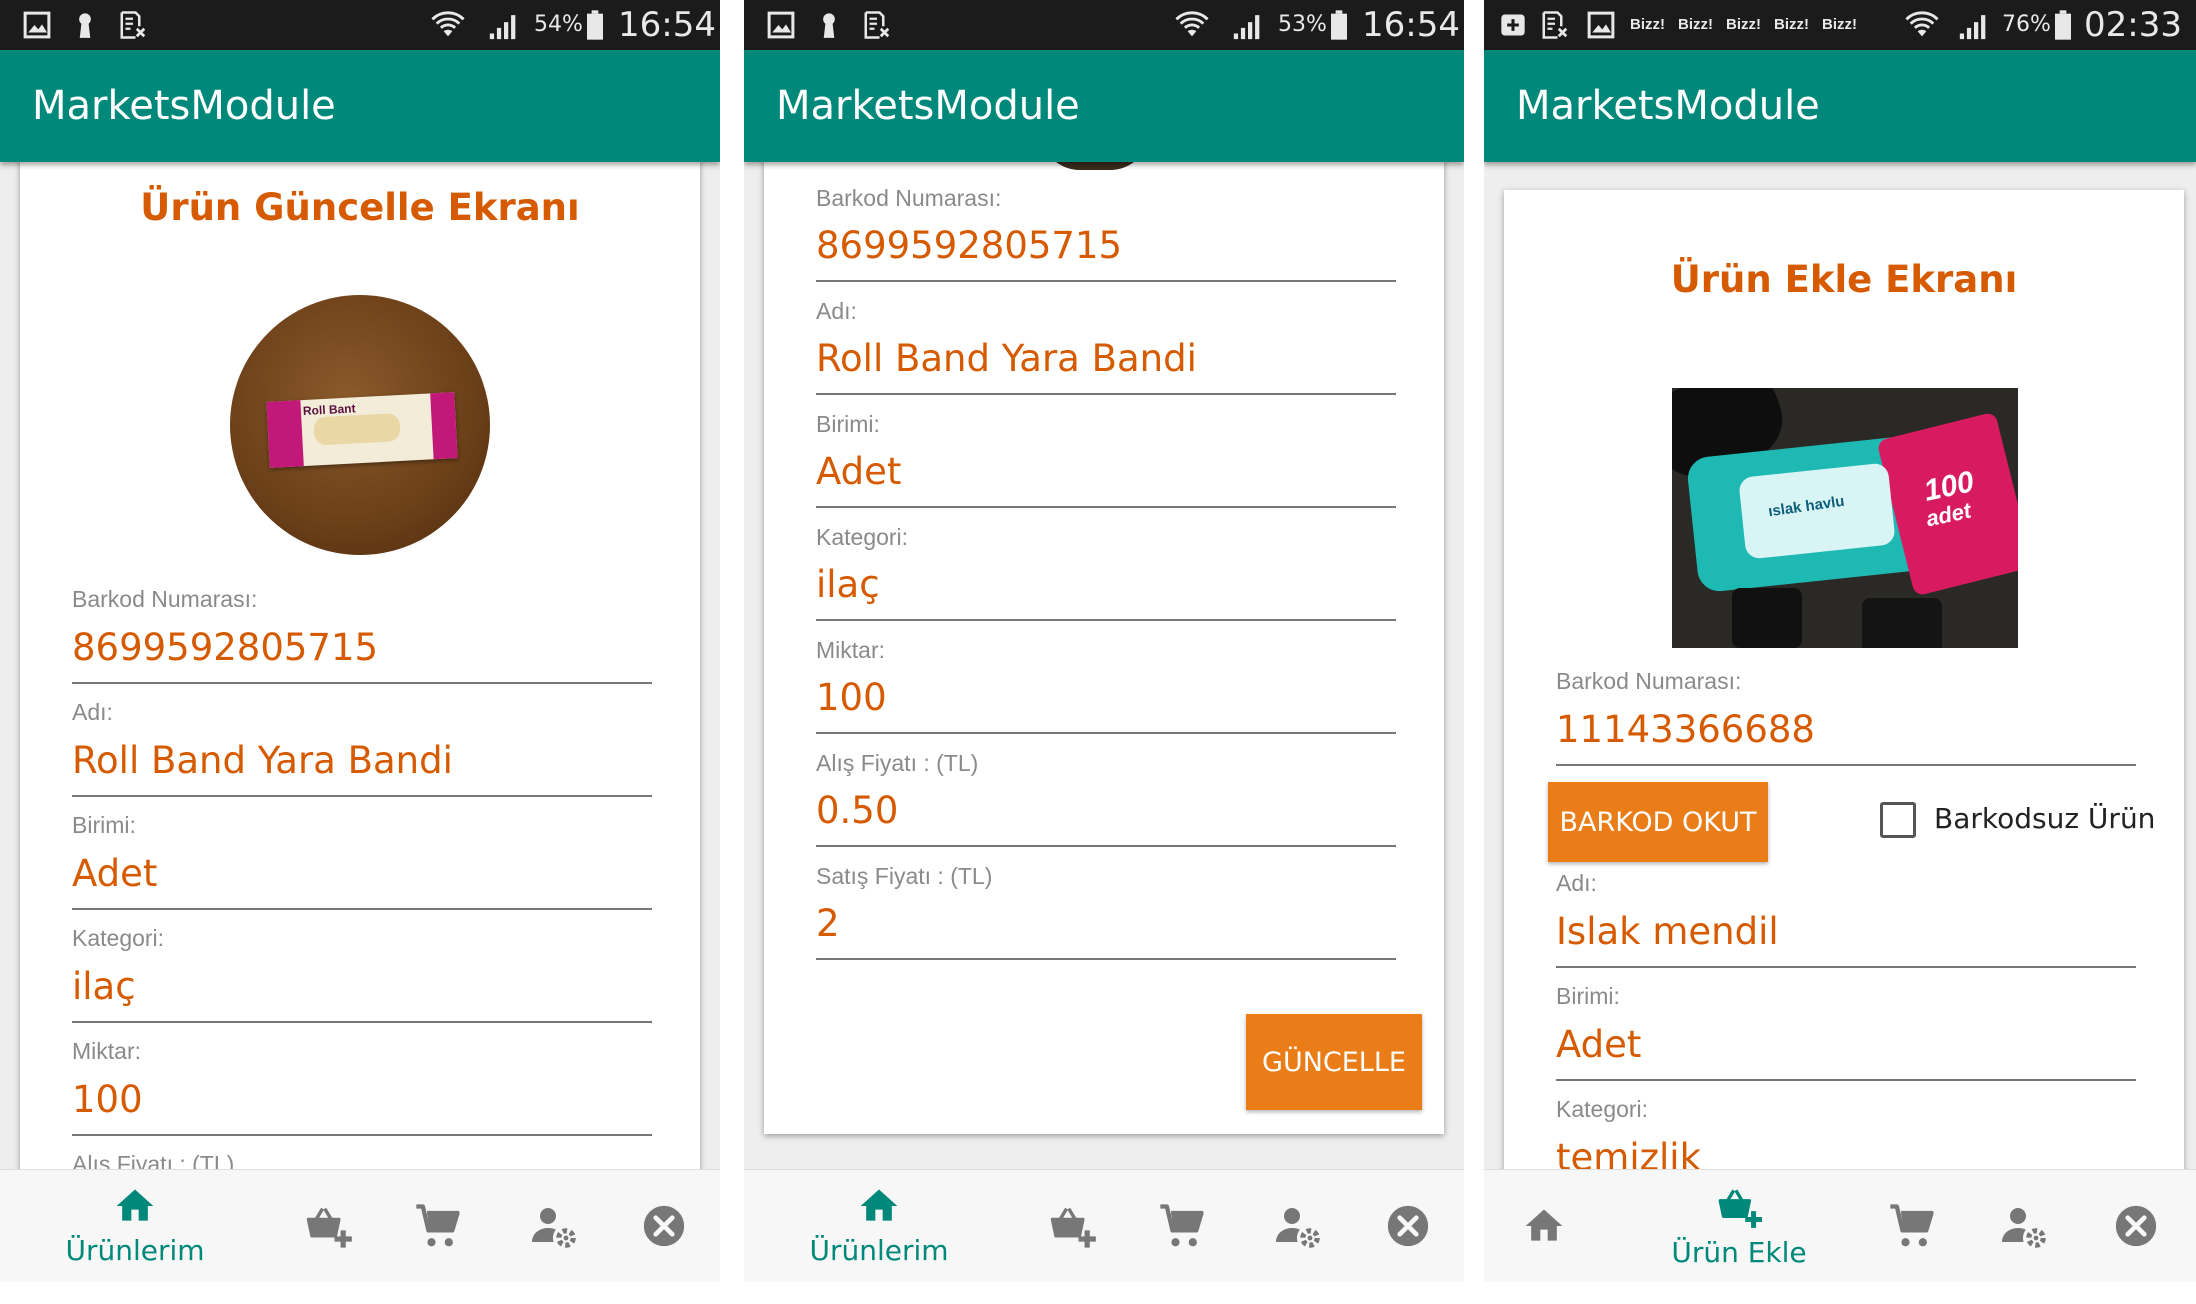 The image size is (2196, 1304). I want to click on nav-add-product-label: Ürün Ekle, so click(1739, 1252).